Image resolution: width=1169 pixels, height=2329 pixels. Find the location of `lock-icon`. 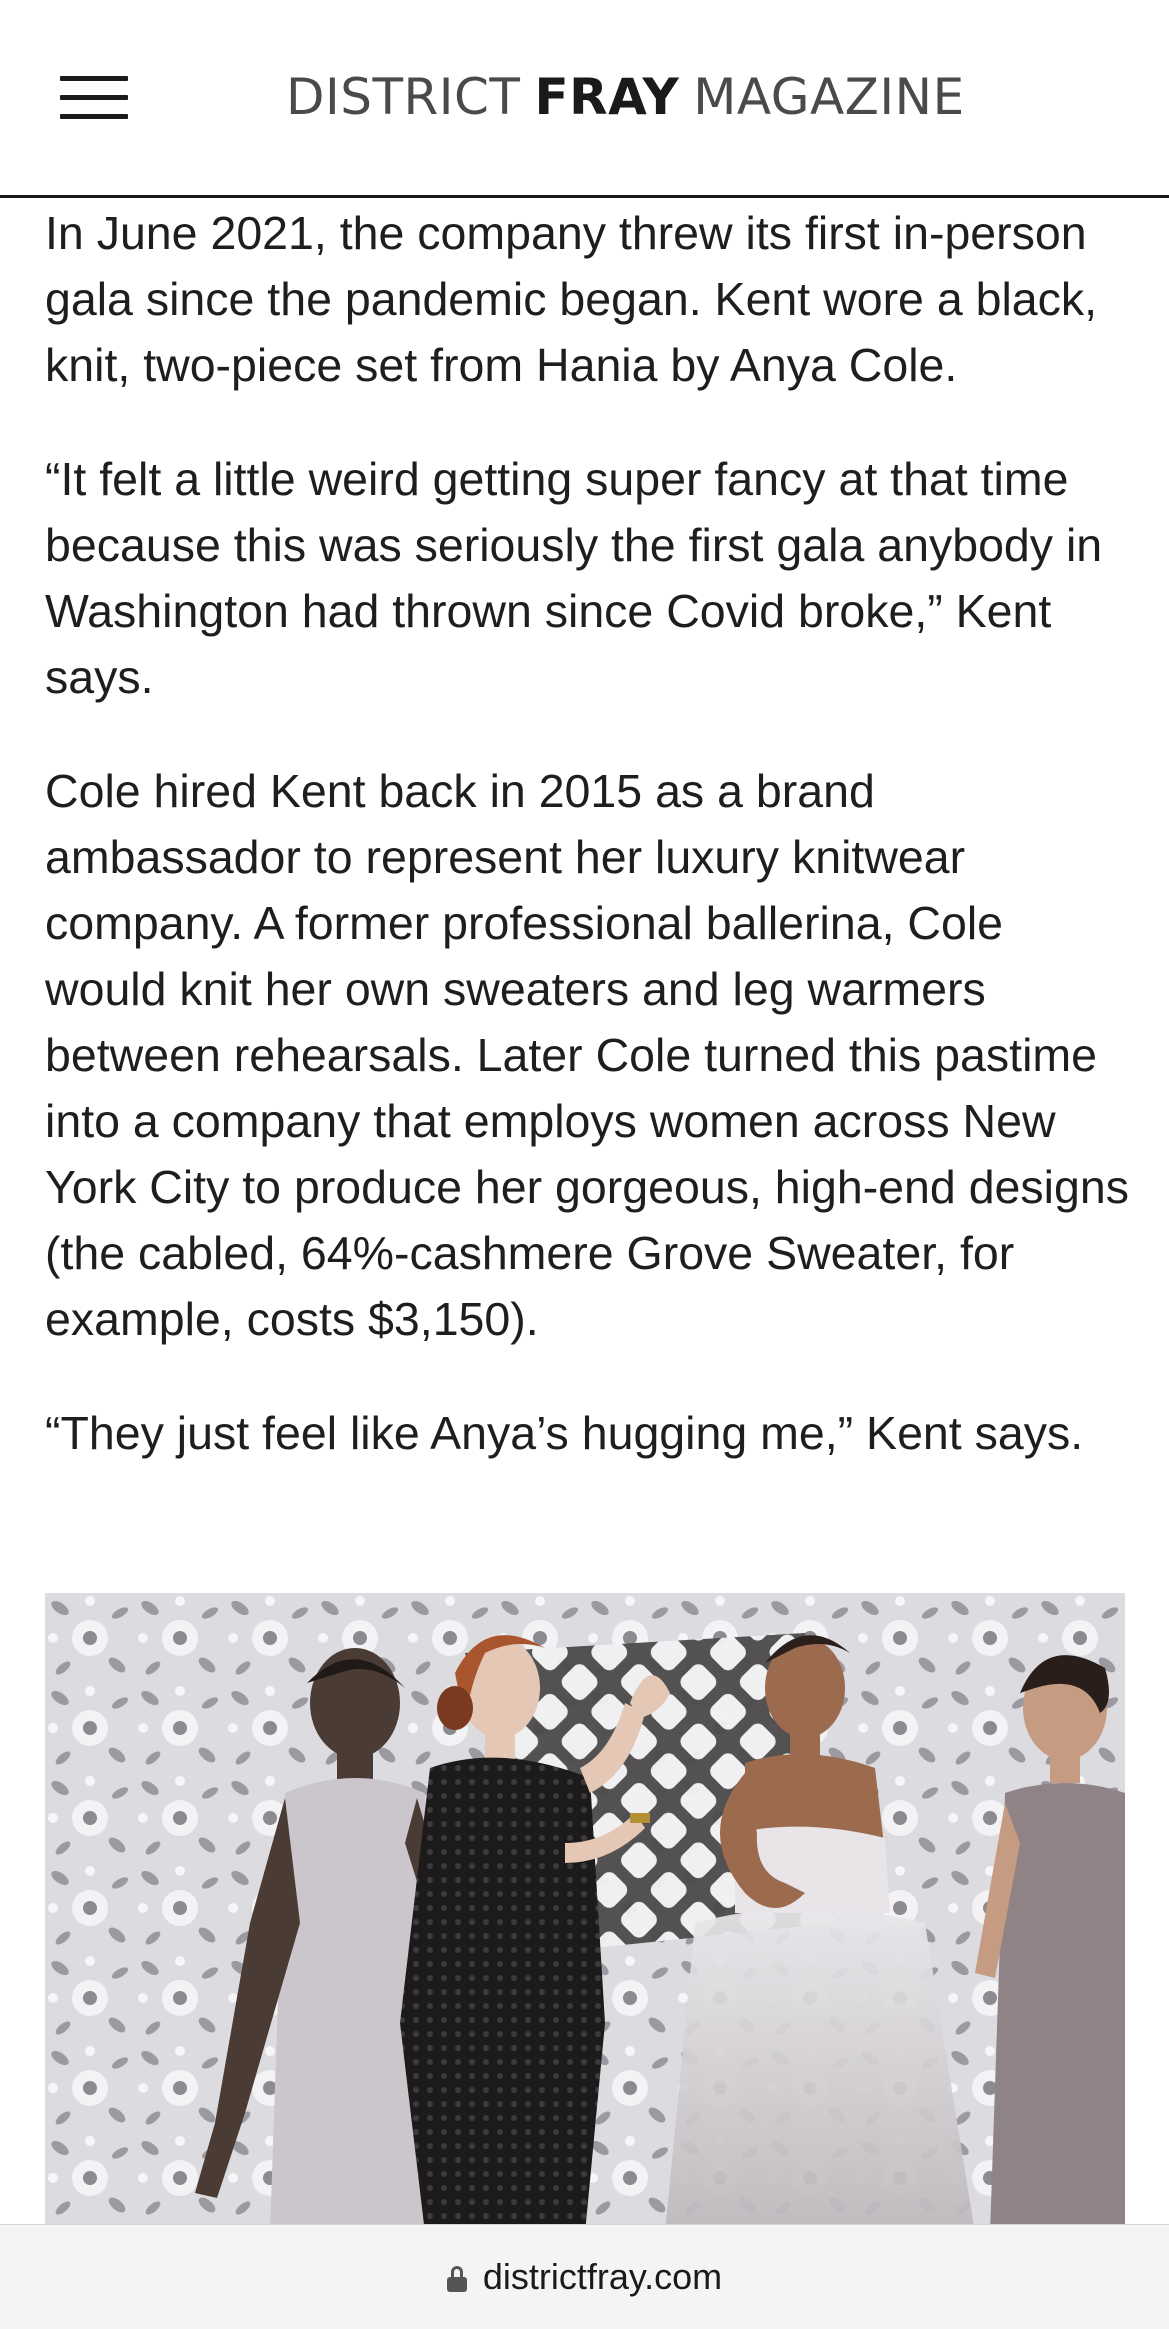

lock-icon is located at coordinates (456, 2279).